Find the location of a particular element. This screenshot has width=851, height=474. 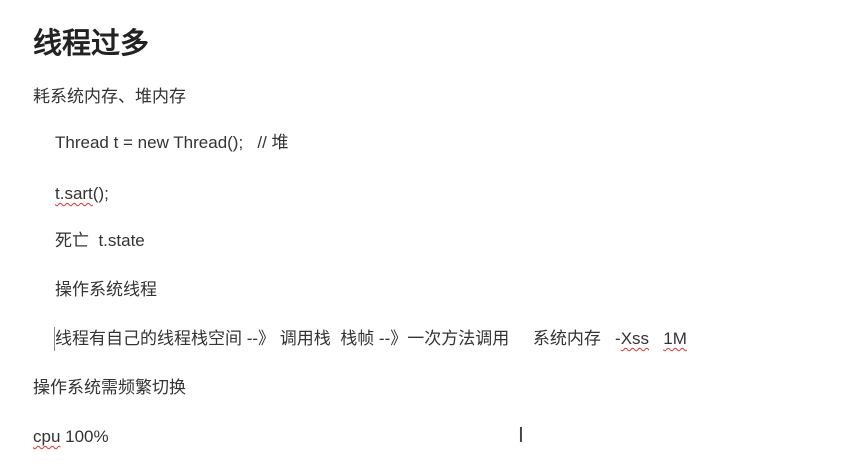

text is located at coordinates (656, 338).